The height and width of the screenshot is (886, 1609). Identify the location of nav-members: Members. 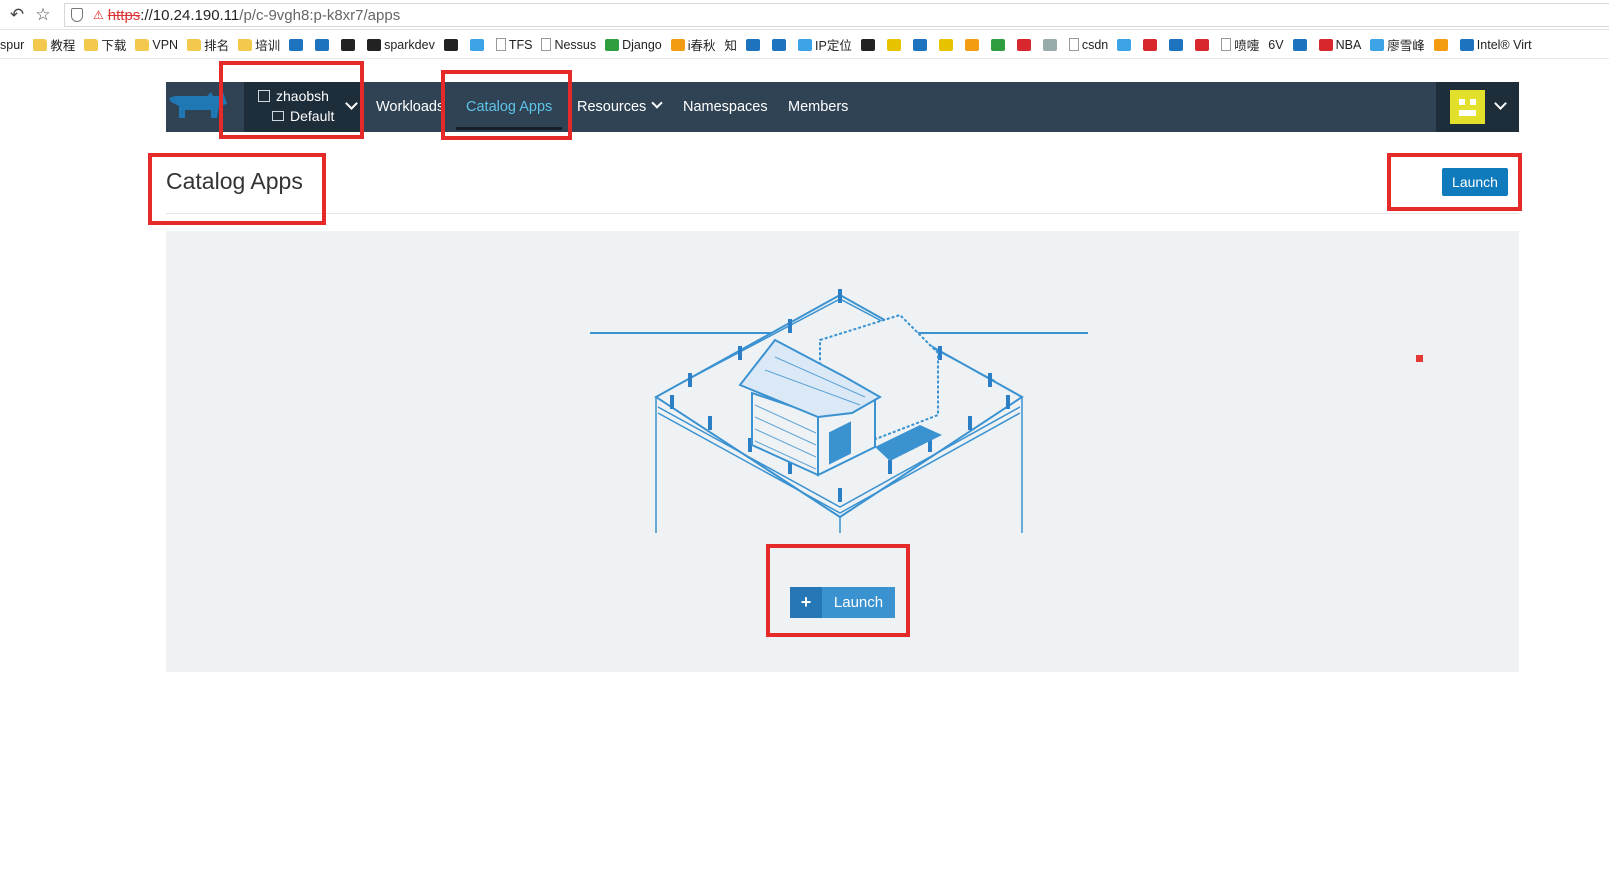
(818, 107).